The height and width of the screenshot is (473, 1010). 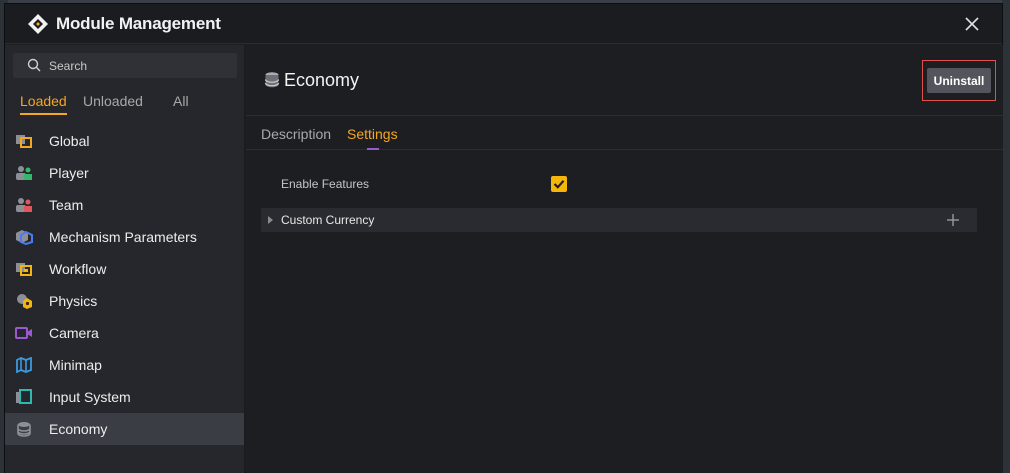 I want to click on tab-unloaded: Unloaded, so click(x=113, y=103).